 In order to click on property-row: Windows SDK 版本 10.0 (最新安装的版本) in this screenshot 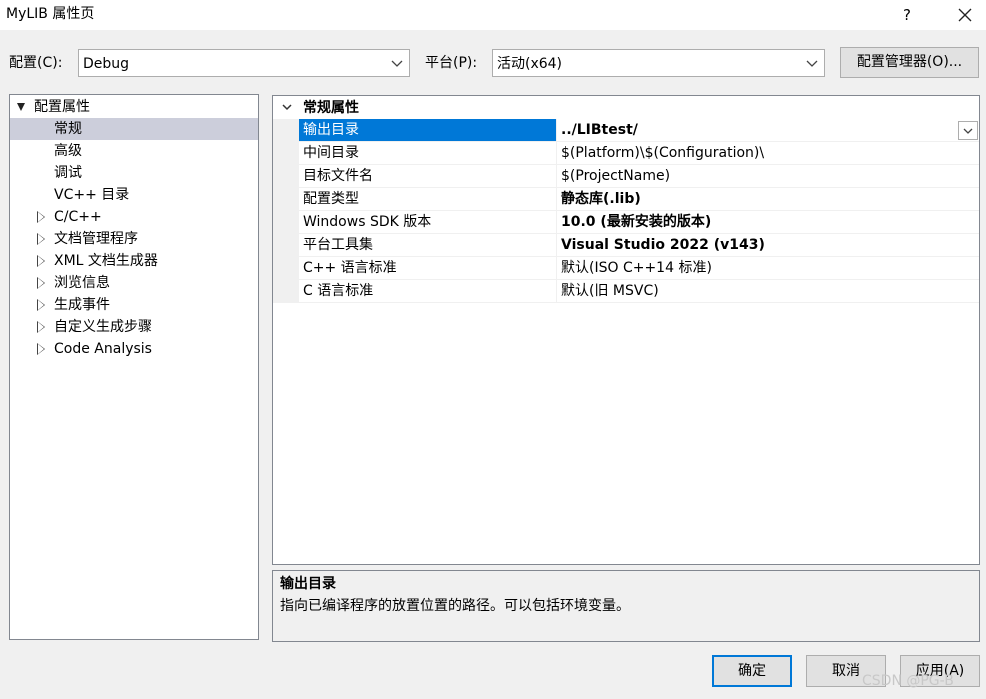, I will do `click(626, 222)`.